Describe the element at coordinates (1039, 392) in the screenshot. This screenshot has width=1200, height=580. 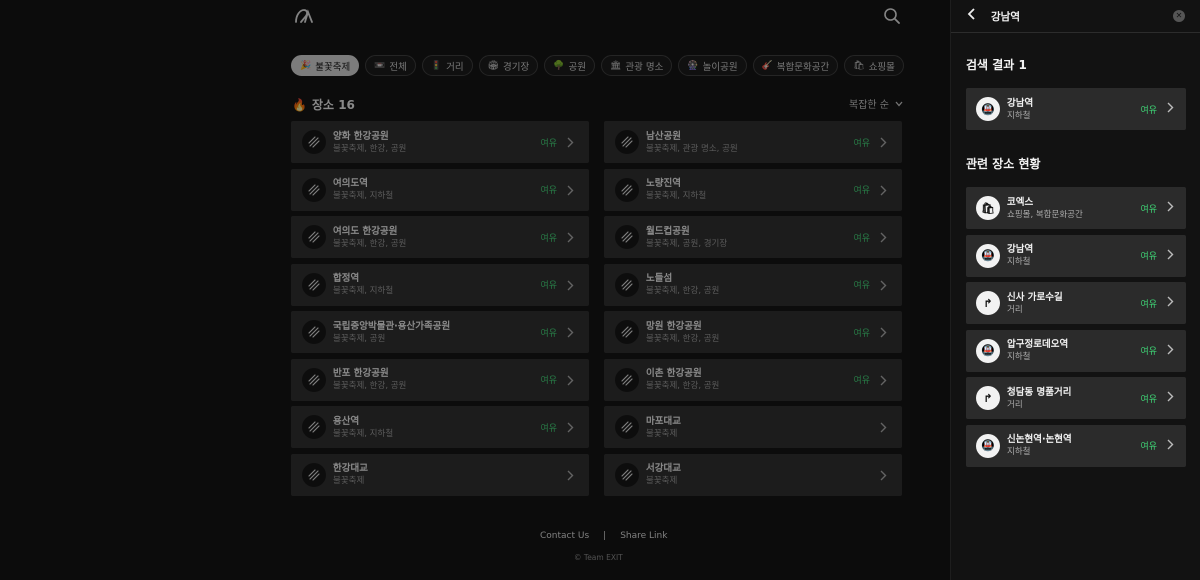
I see `panel-place-name: 청담동 명품거리` at that location.